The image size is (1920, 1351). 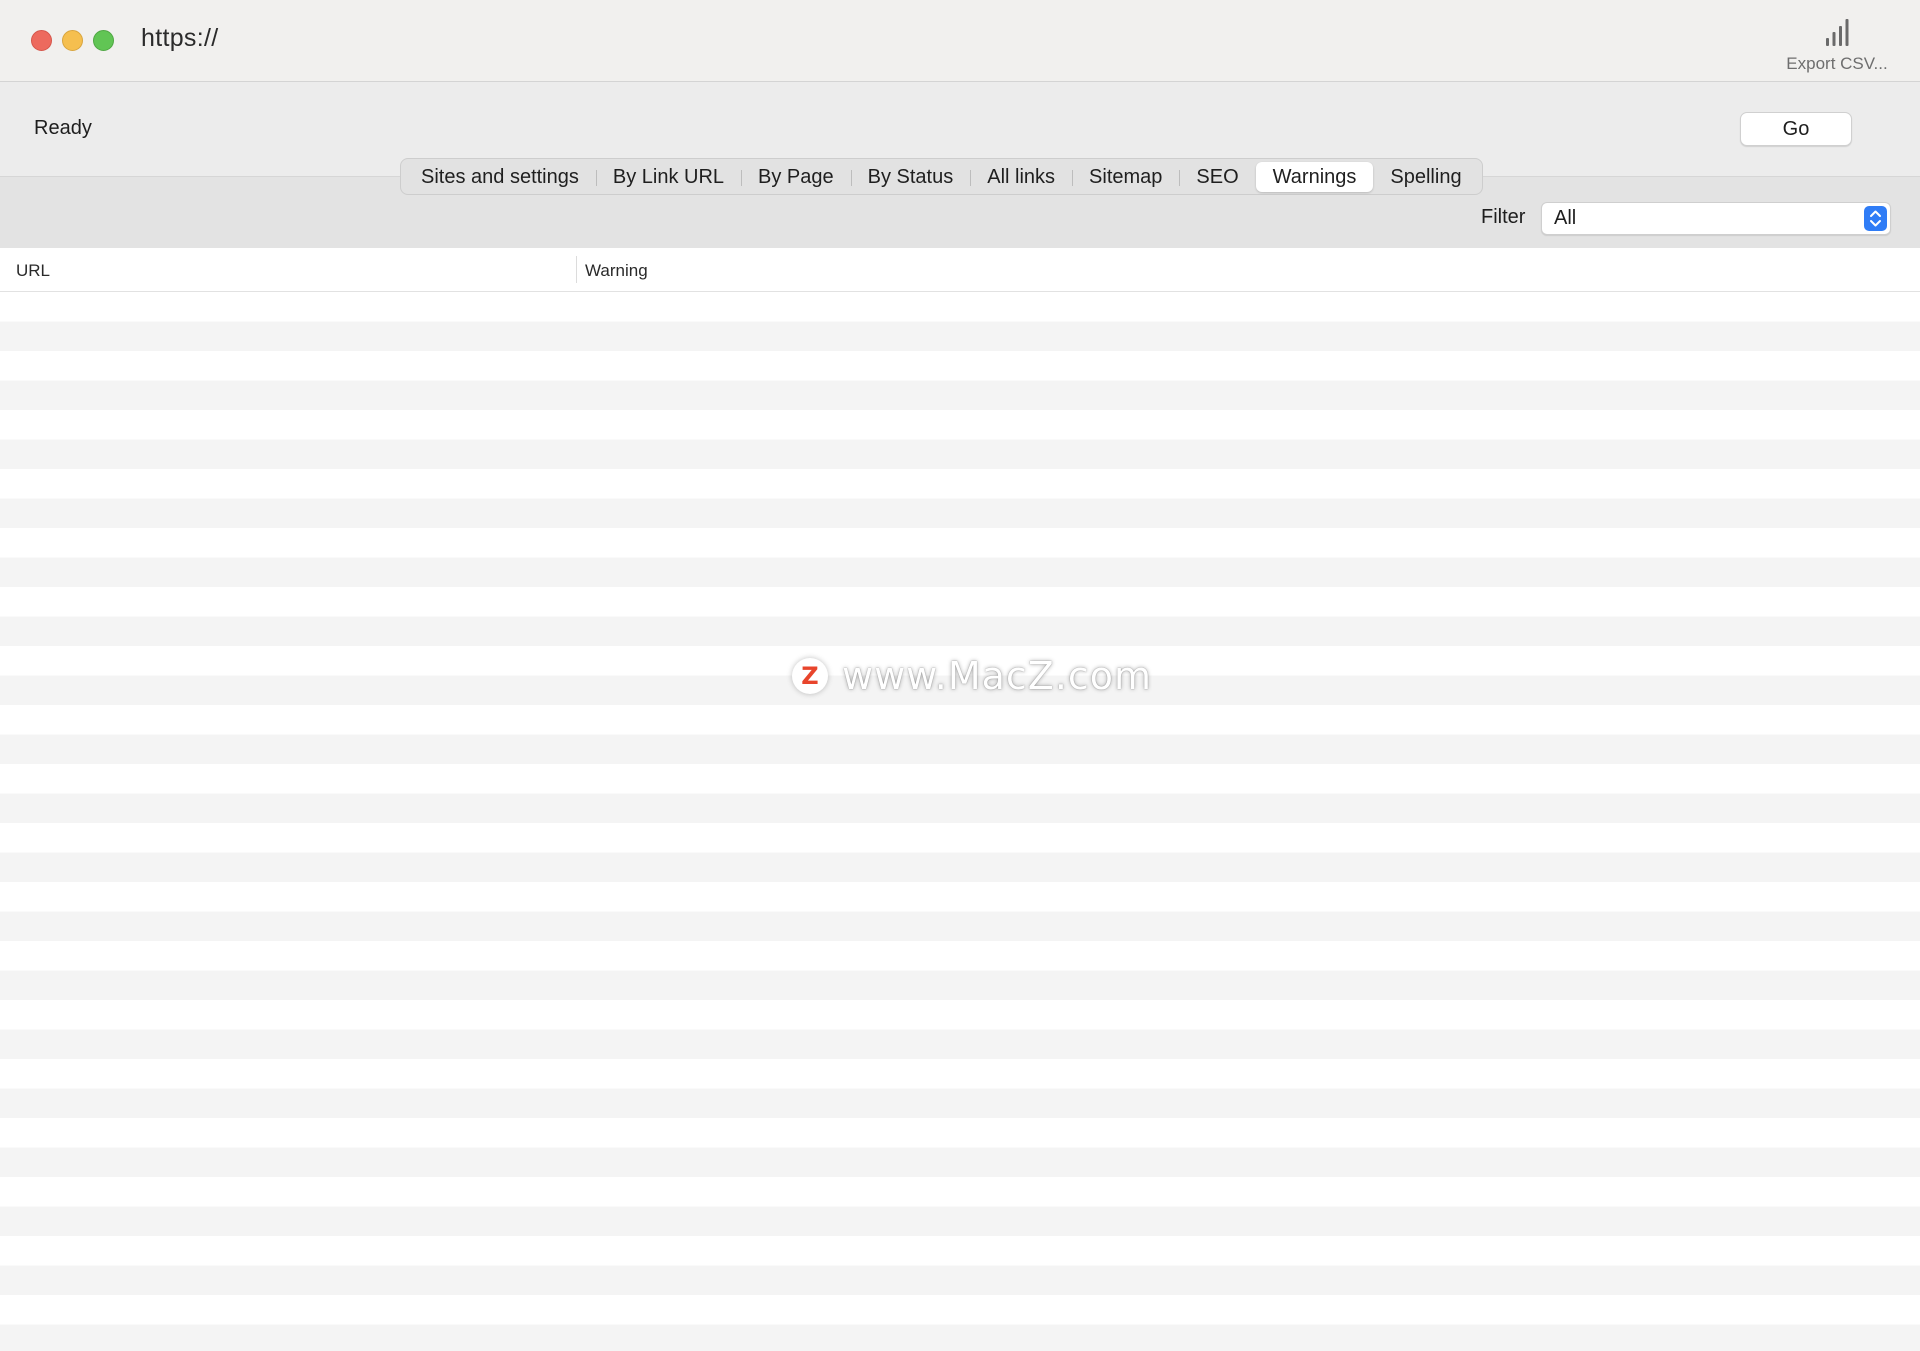 I want to click on tab-sites-and-settings: Sites and settings, so click(x=500, y=177).